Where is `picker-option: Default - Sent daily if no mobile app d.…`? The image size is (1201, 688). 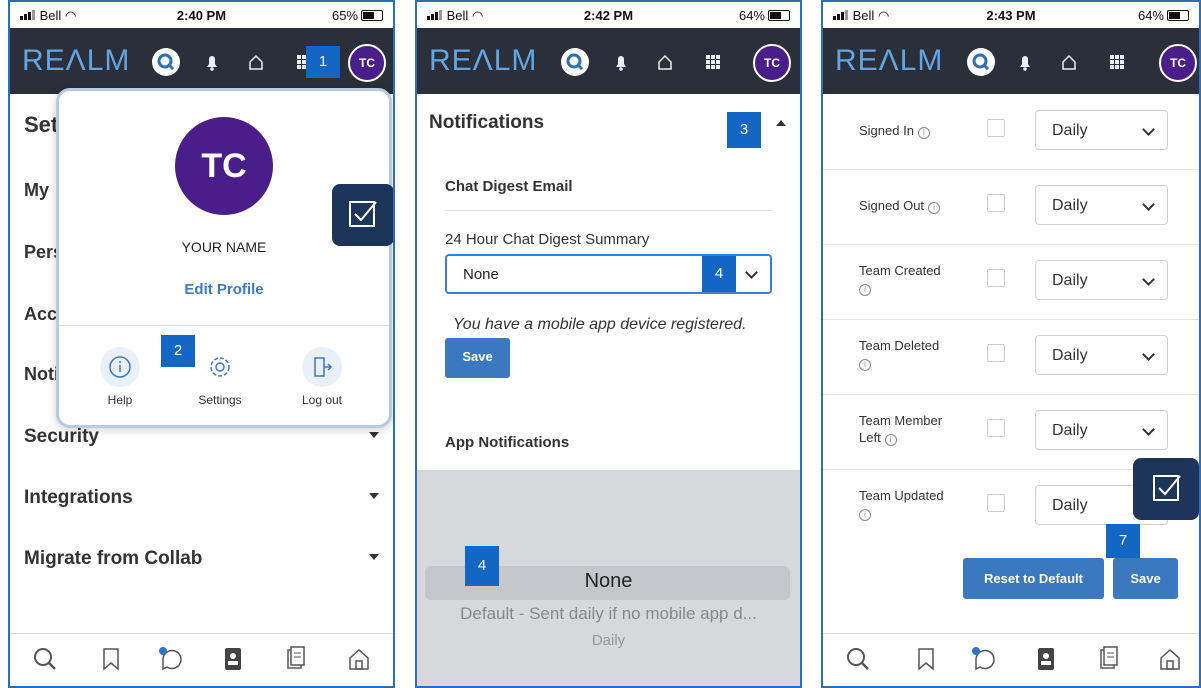 picker-option: Default - Sent daily if no mobile app d.… is located at coordinates (608, 614).